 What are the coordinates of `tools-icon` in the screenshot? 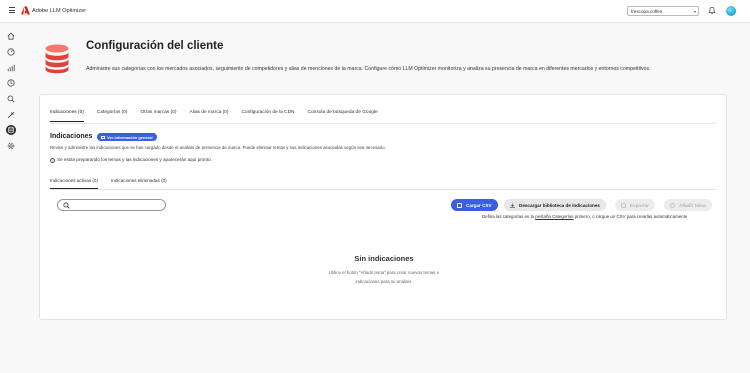 It's located at (11, 115).